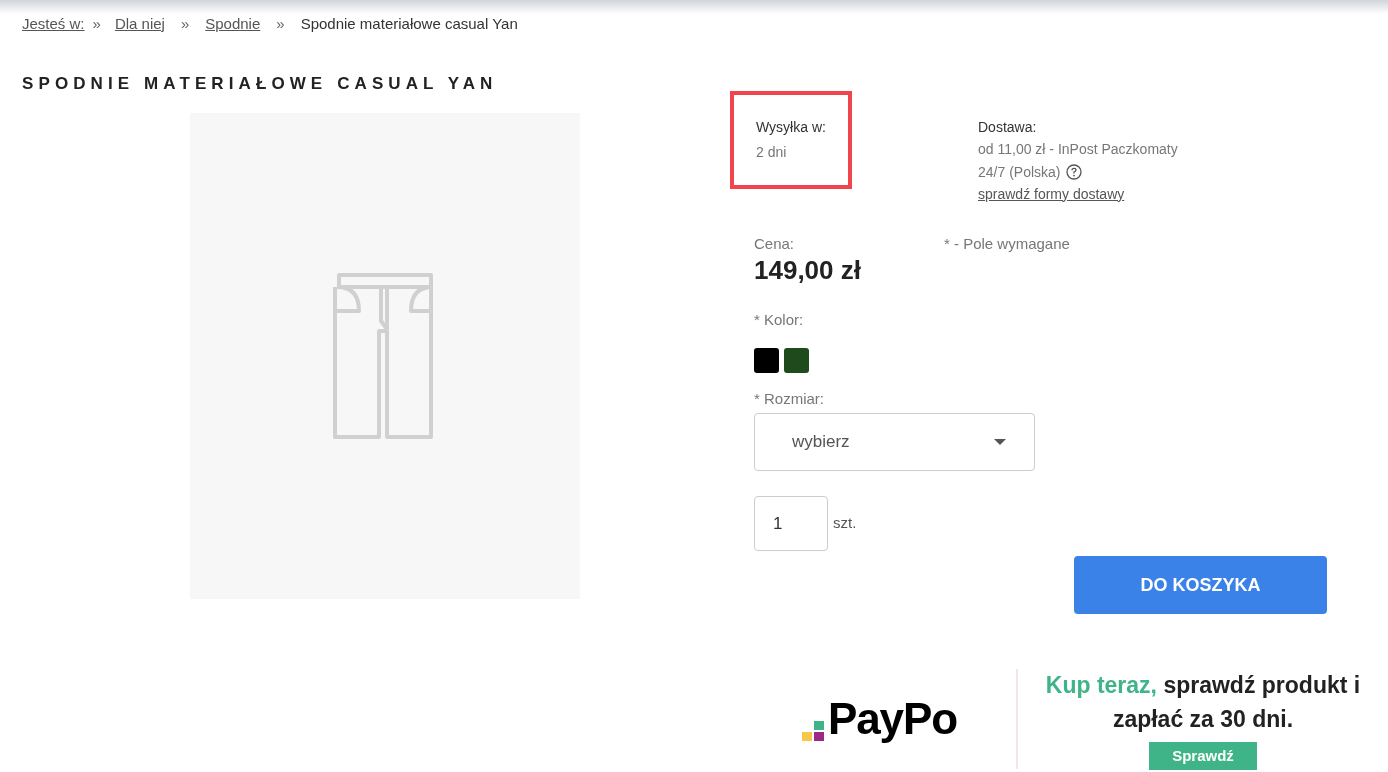 The image size is (1388, 772). I want to click on paypo-logo: PayPo, so click(907, 719).